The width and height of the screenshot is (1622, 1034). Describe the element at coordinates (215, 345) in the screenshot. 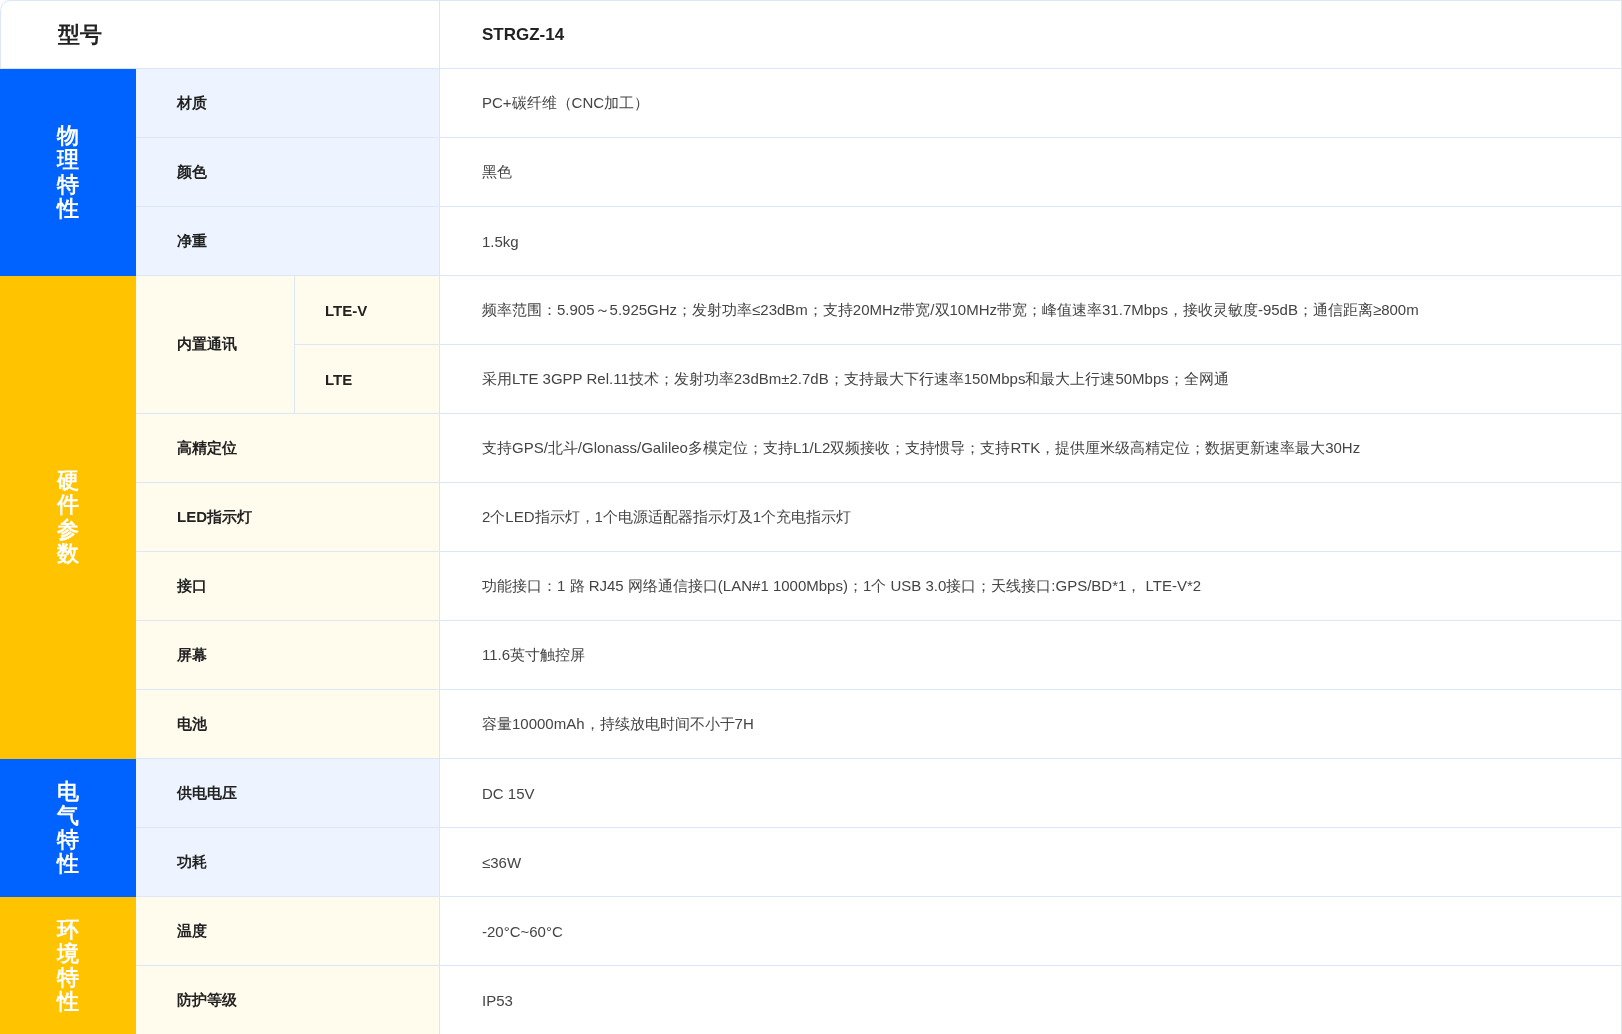

I see `row-label: 内置通讯` at that location.